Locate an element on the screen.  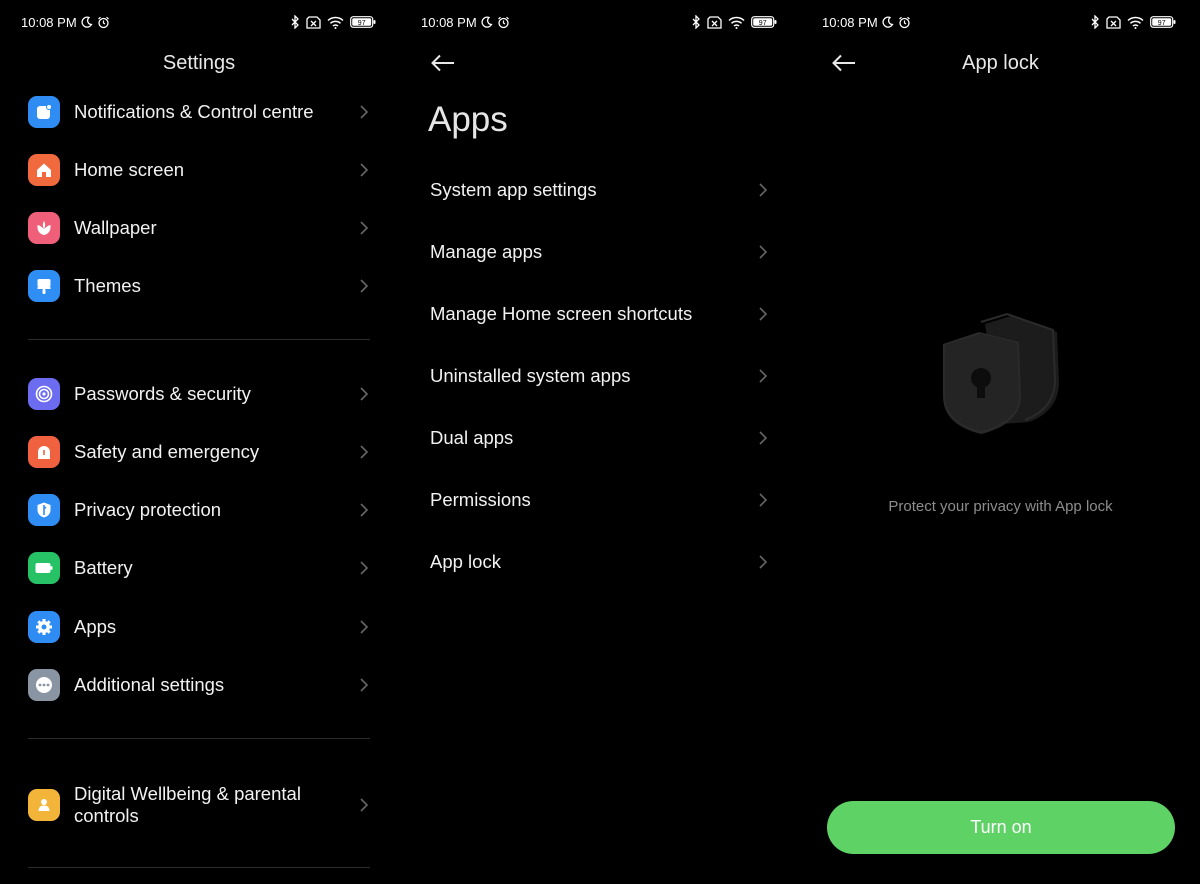
settings-item-label: Themes is located at coordinates (107, 285).